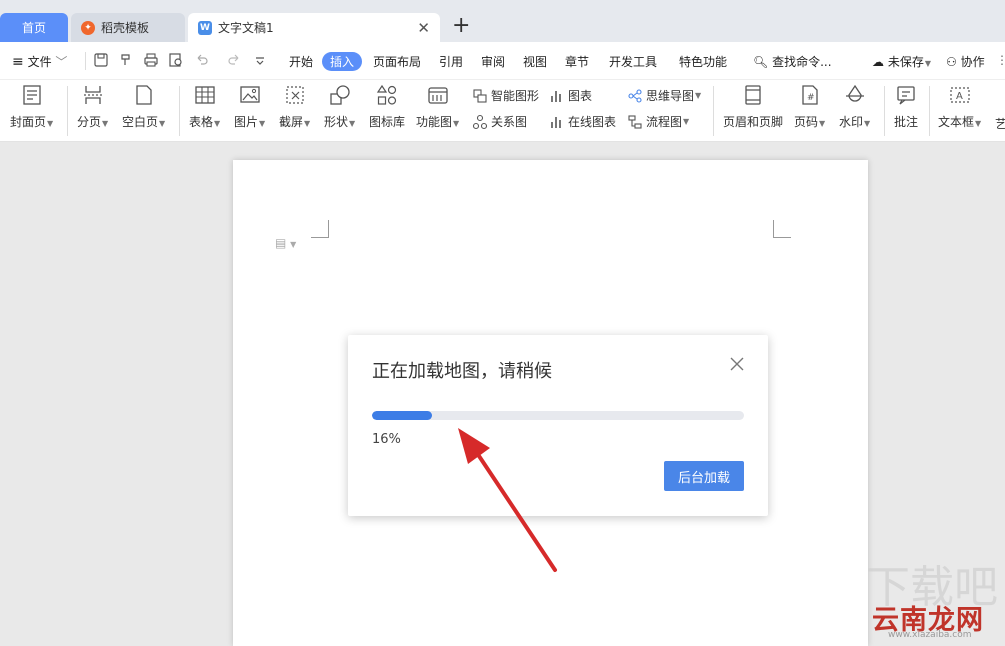  What do you see at coordinates (493, 61) in the screenshot?
I see `menu-review: 审阅` at bounding box center [493, 61].